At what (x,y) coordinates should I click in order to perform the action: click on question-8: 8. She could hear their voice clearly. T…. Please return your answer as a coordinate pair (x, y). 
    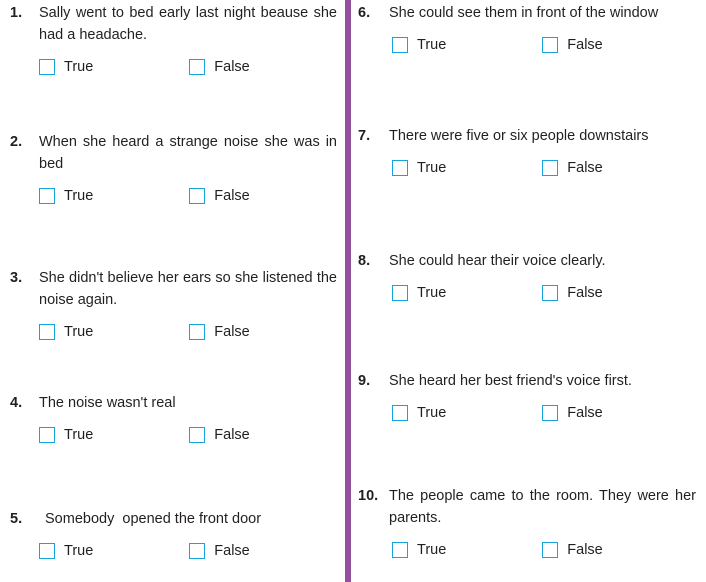
    Looking at the image, I should click on (528, 276).